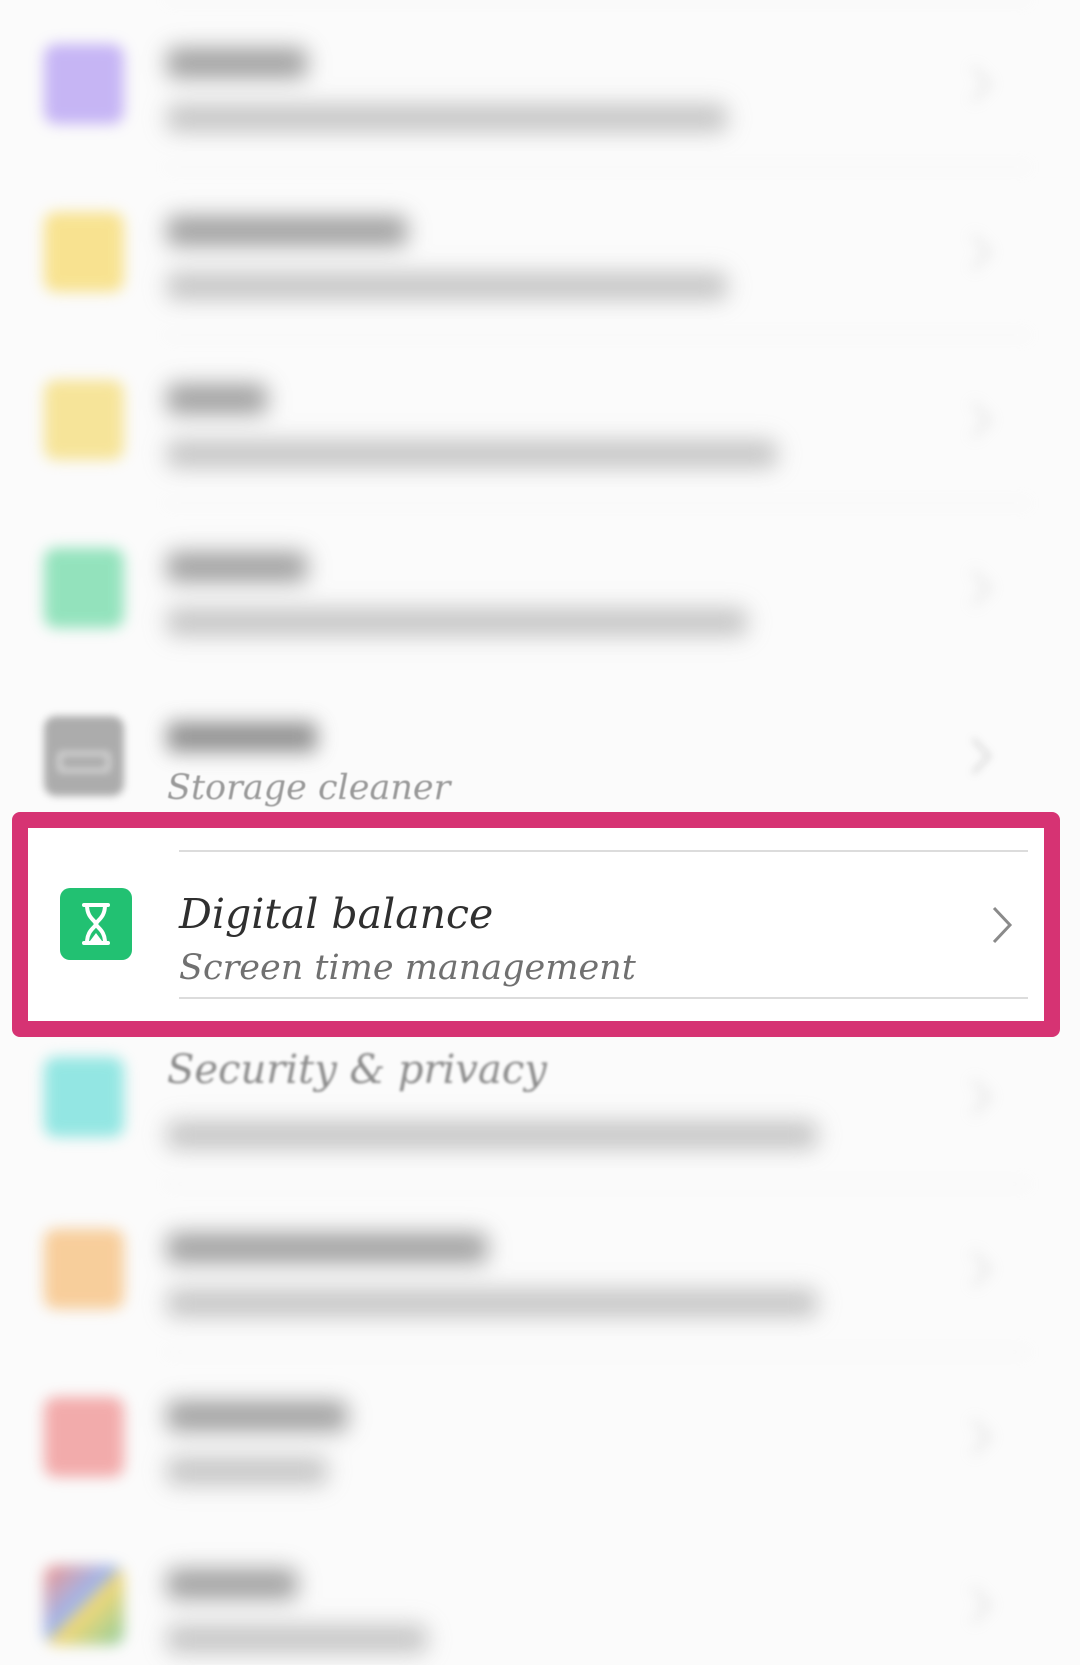 Image resolution: width=1080 pixels, height=1665 pixels. What do you see at coordinates (84, 1097) in the screenshot?
I see `shield-icon` at bounding box center [84, 1097].